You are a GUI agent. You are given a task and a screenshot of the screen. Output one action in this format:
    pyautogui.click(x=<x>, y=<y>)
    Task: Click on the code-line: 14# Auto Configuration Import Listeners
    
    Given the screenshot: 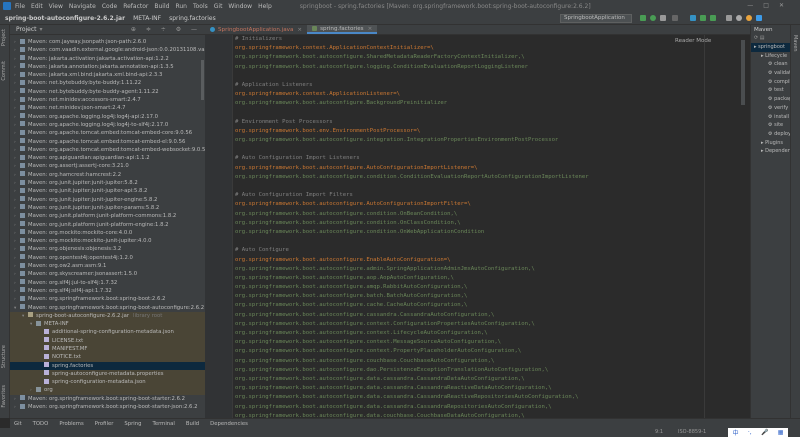 What is the action you would take?
    pyautogui.click(x=490, y=158)
    